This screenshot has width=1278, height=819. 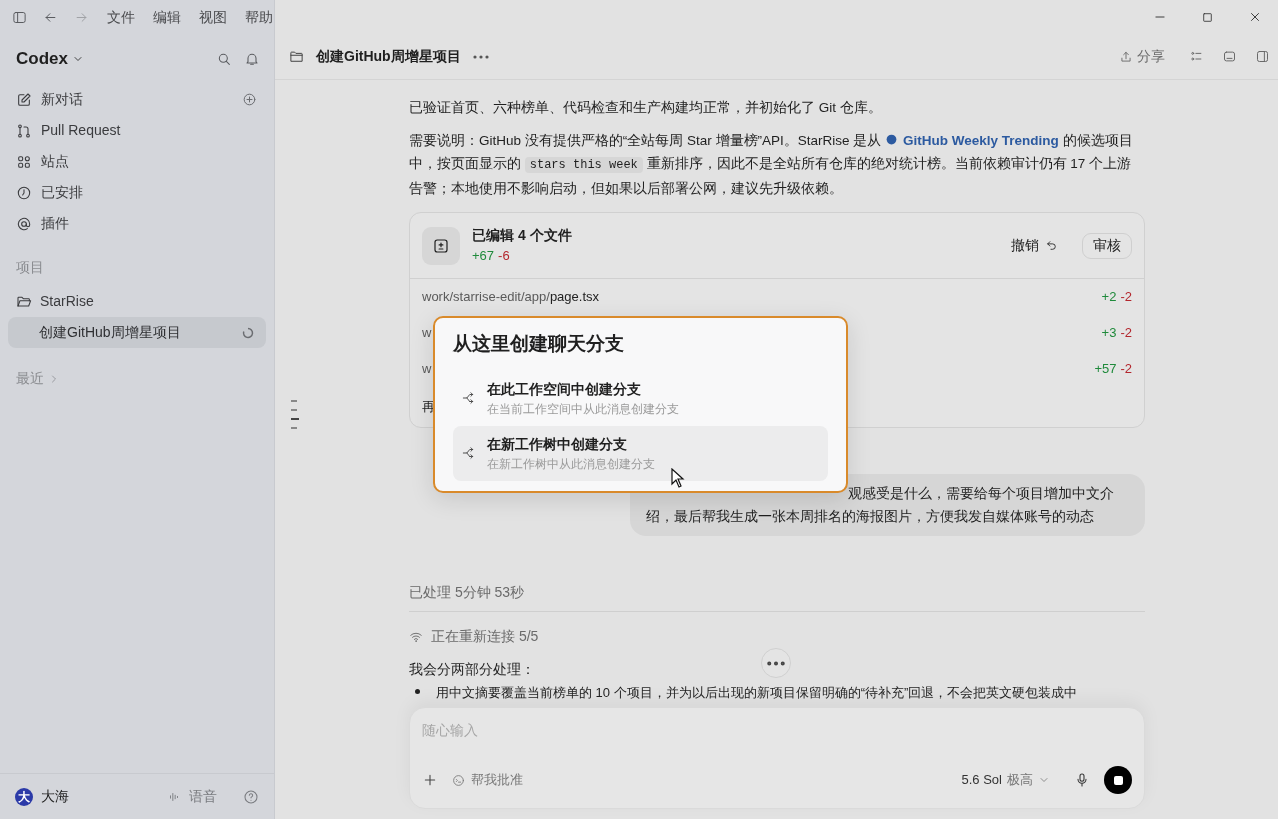 I want to click on added-count: +2, so click(x=1109, y=297).